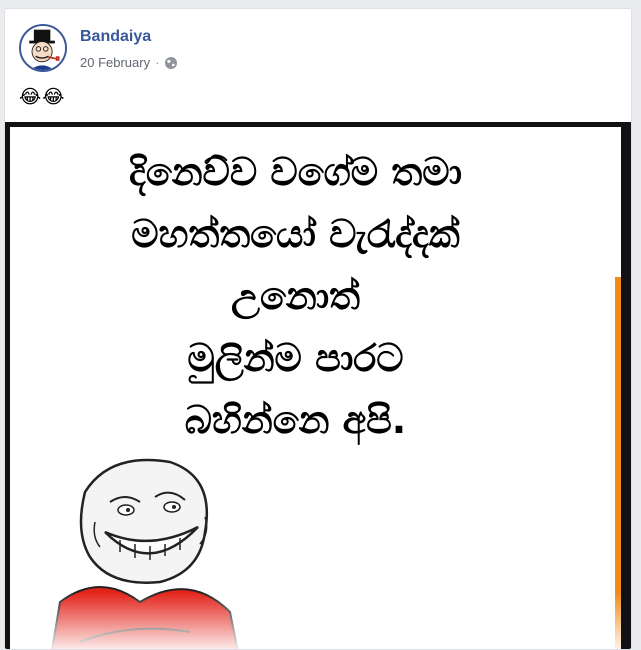  What do you see at coordinates (315, 620) in the screenshot?
I see `bottom-fade` at bounding box center [315, 620].